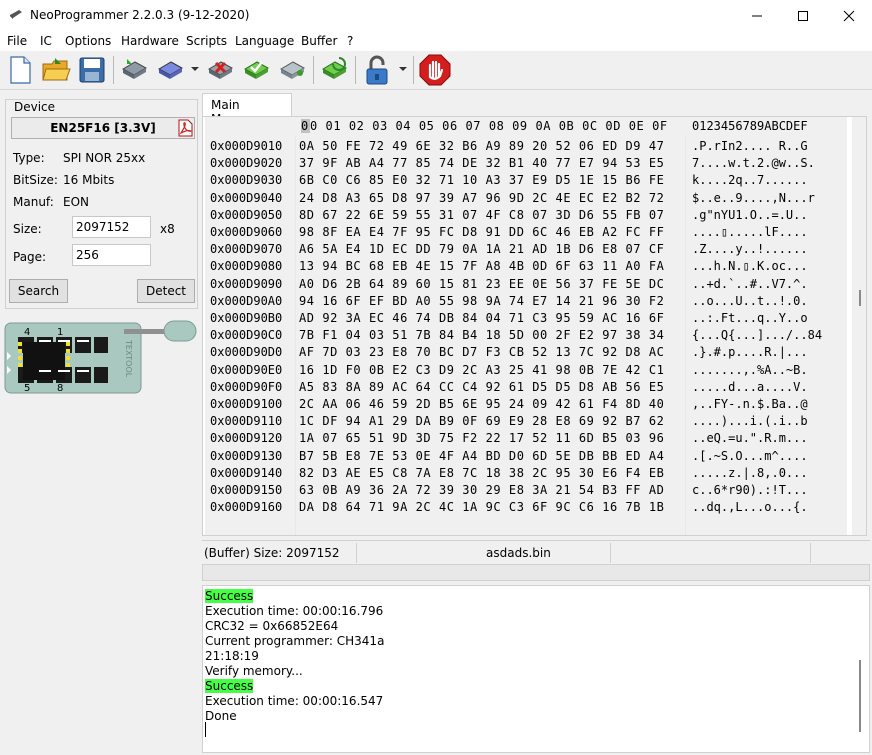 The image size is (872, 755). Describe the element at coordinates (103, 128) in the screenshot. I see `chip-name-box: EN25F16 [3.3V]` at that location.